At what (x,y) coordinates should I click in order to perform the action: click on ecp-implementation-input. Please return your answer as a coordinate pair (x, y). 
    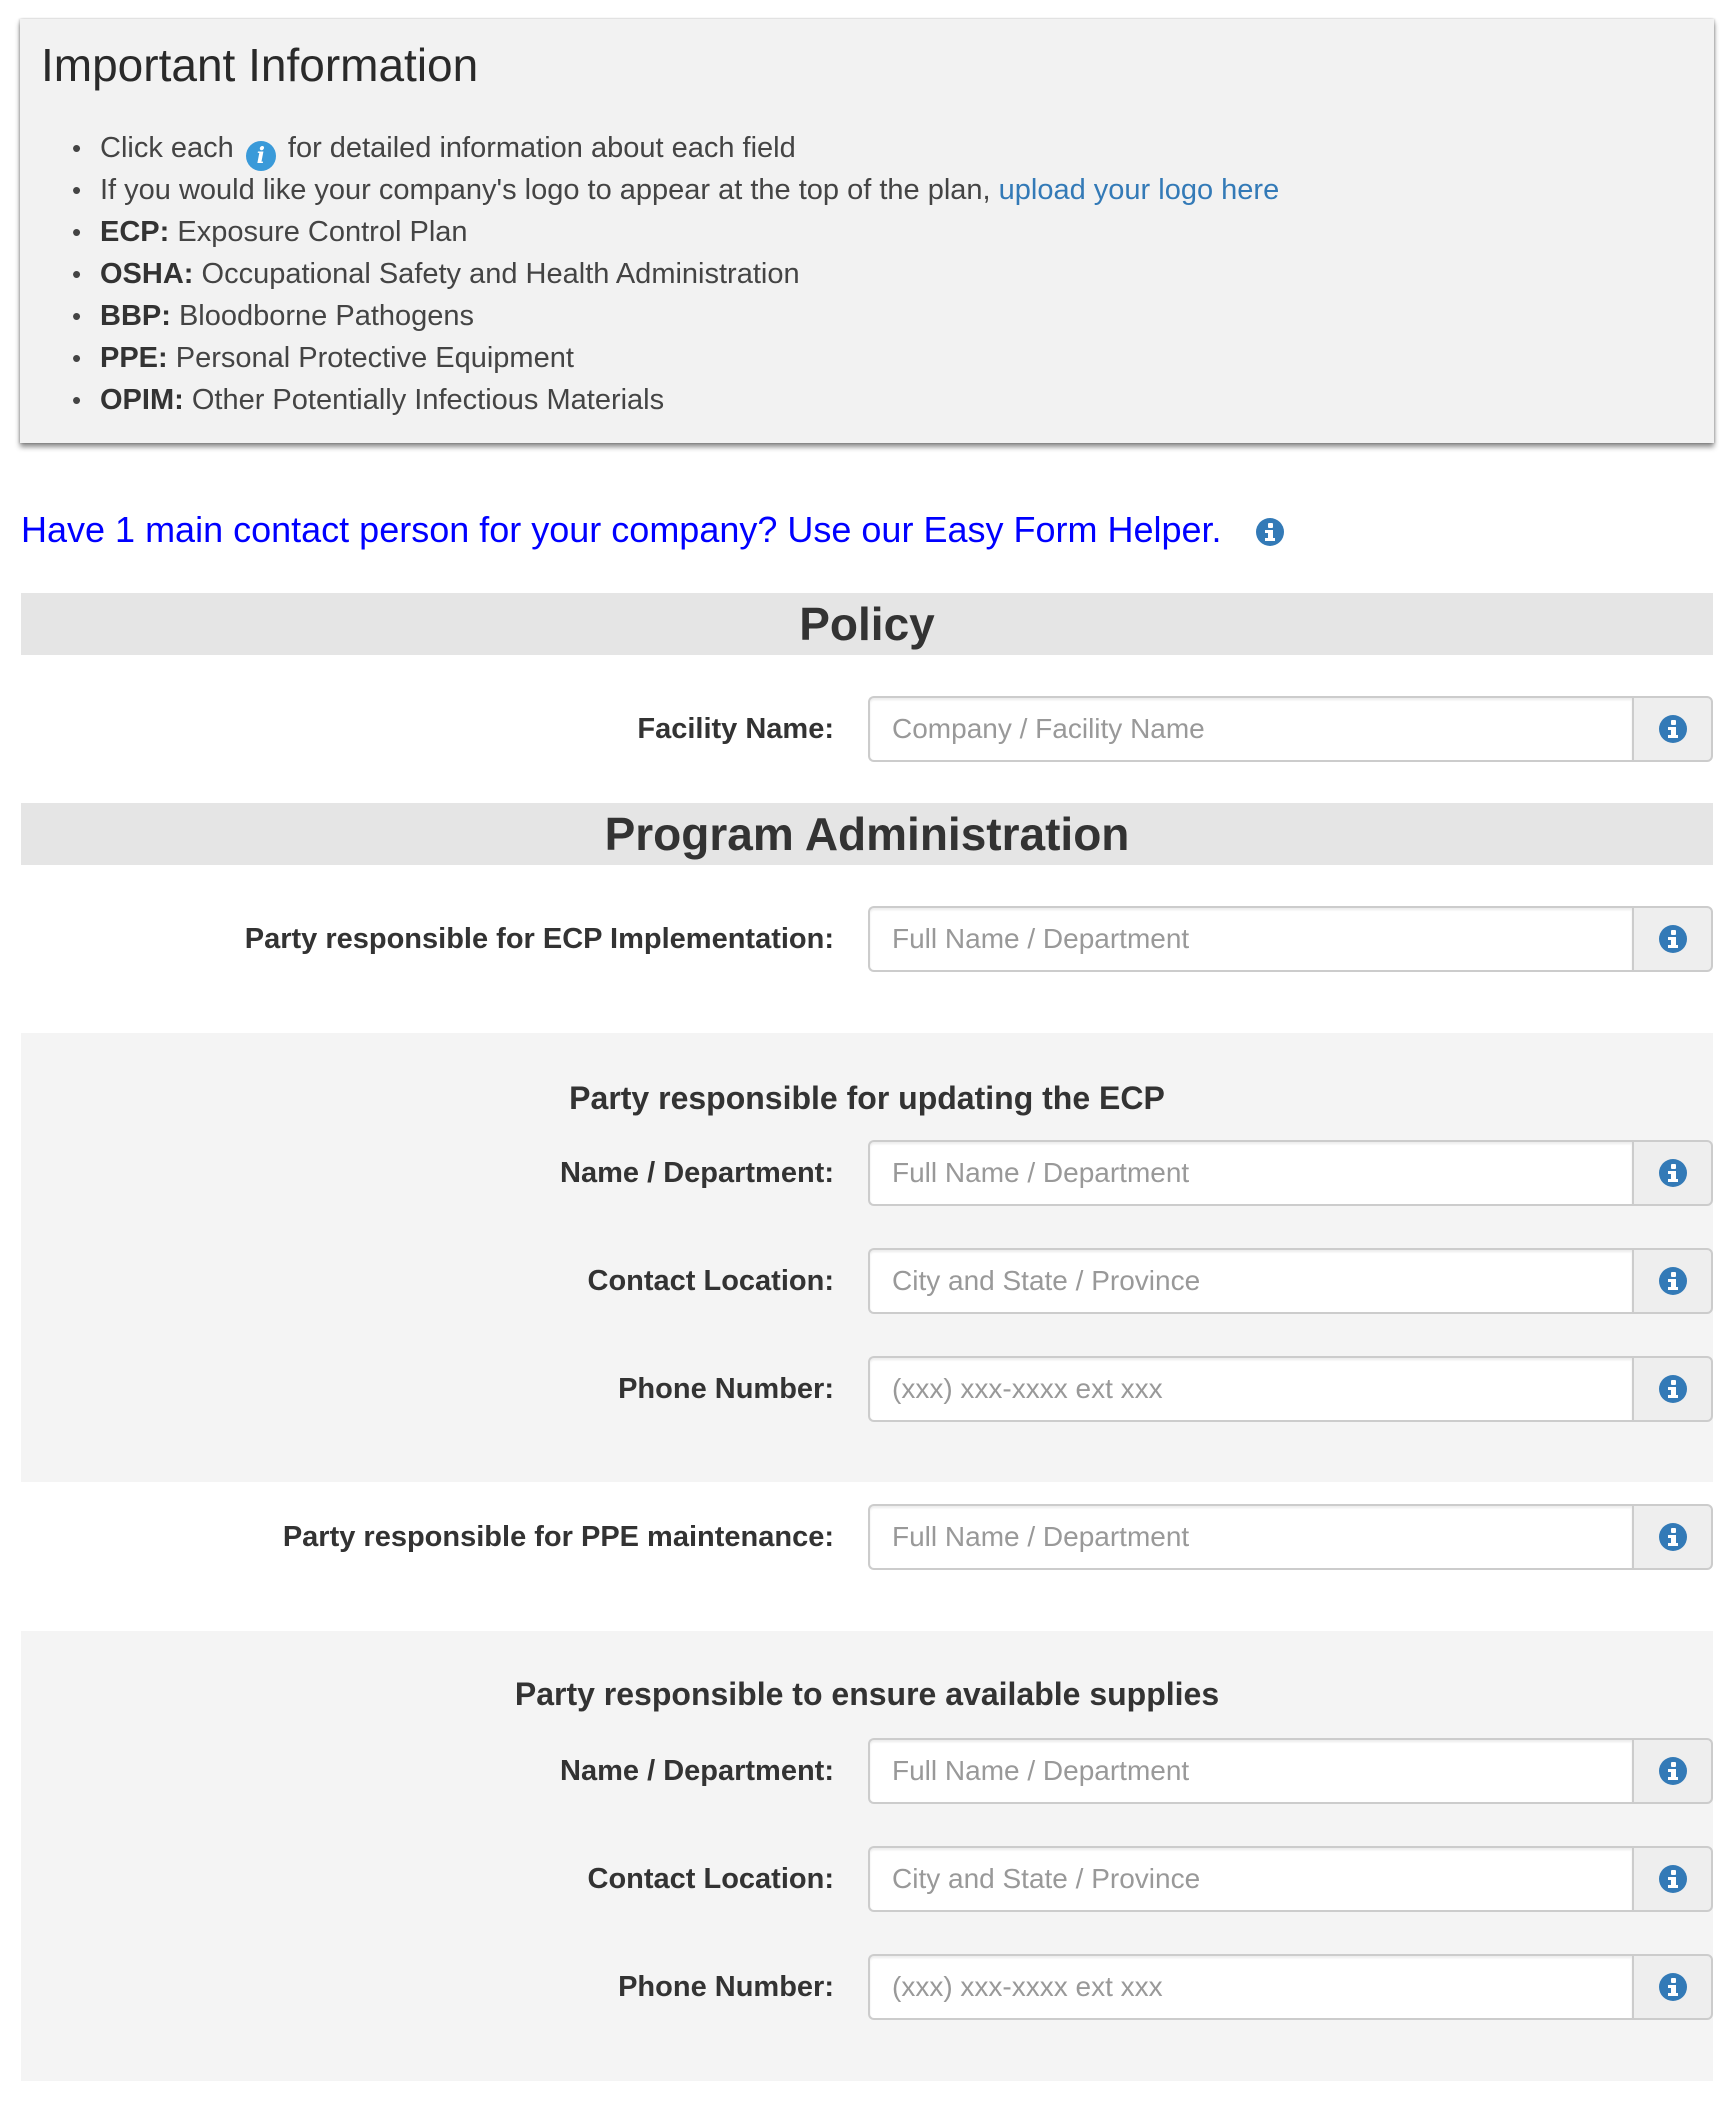
    Looking at the image, I should click on (1250, 939).